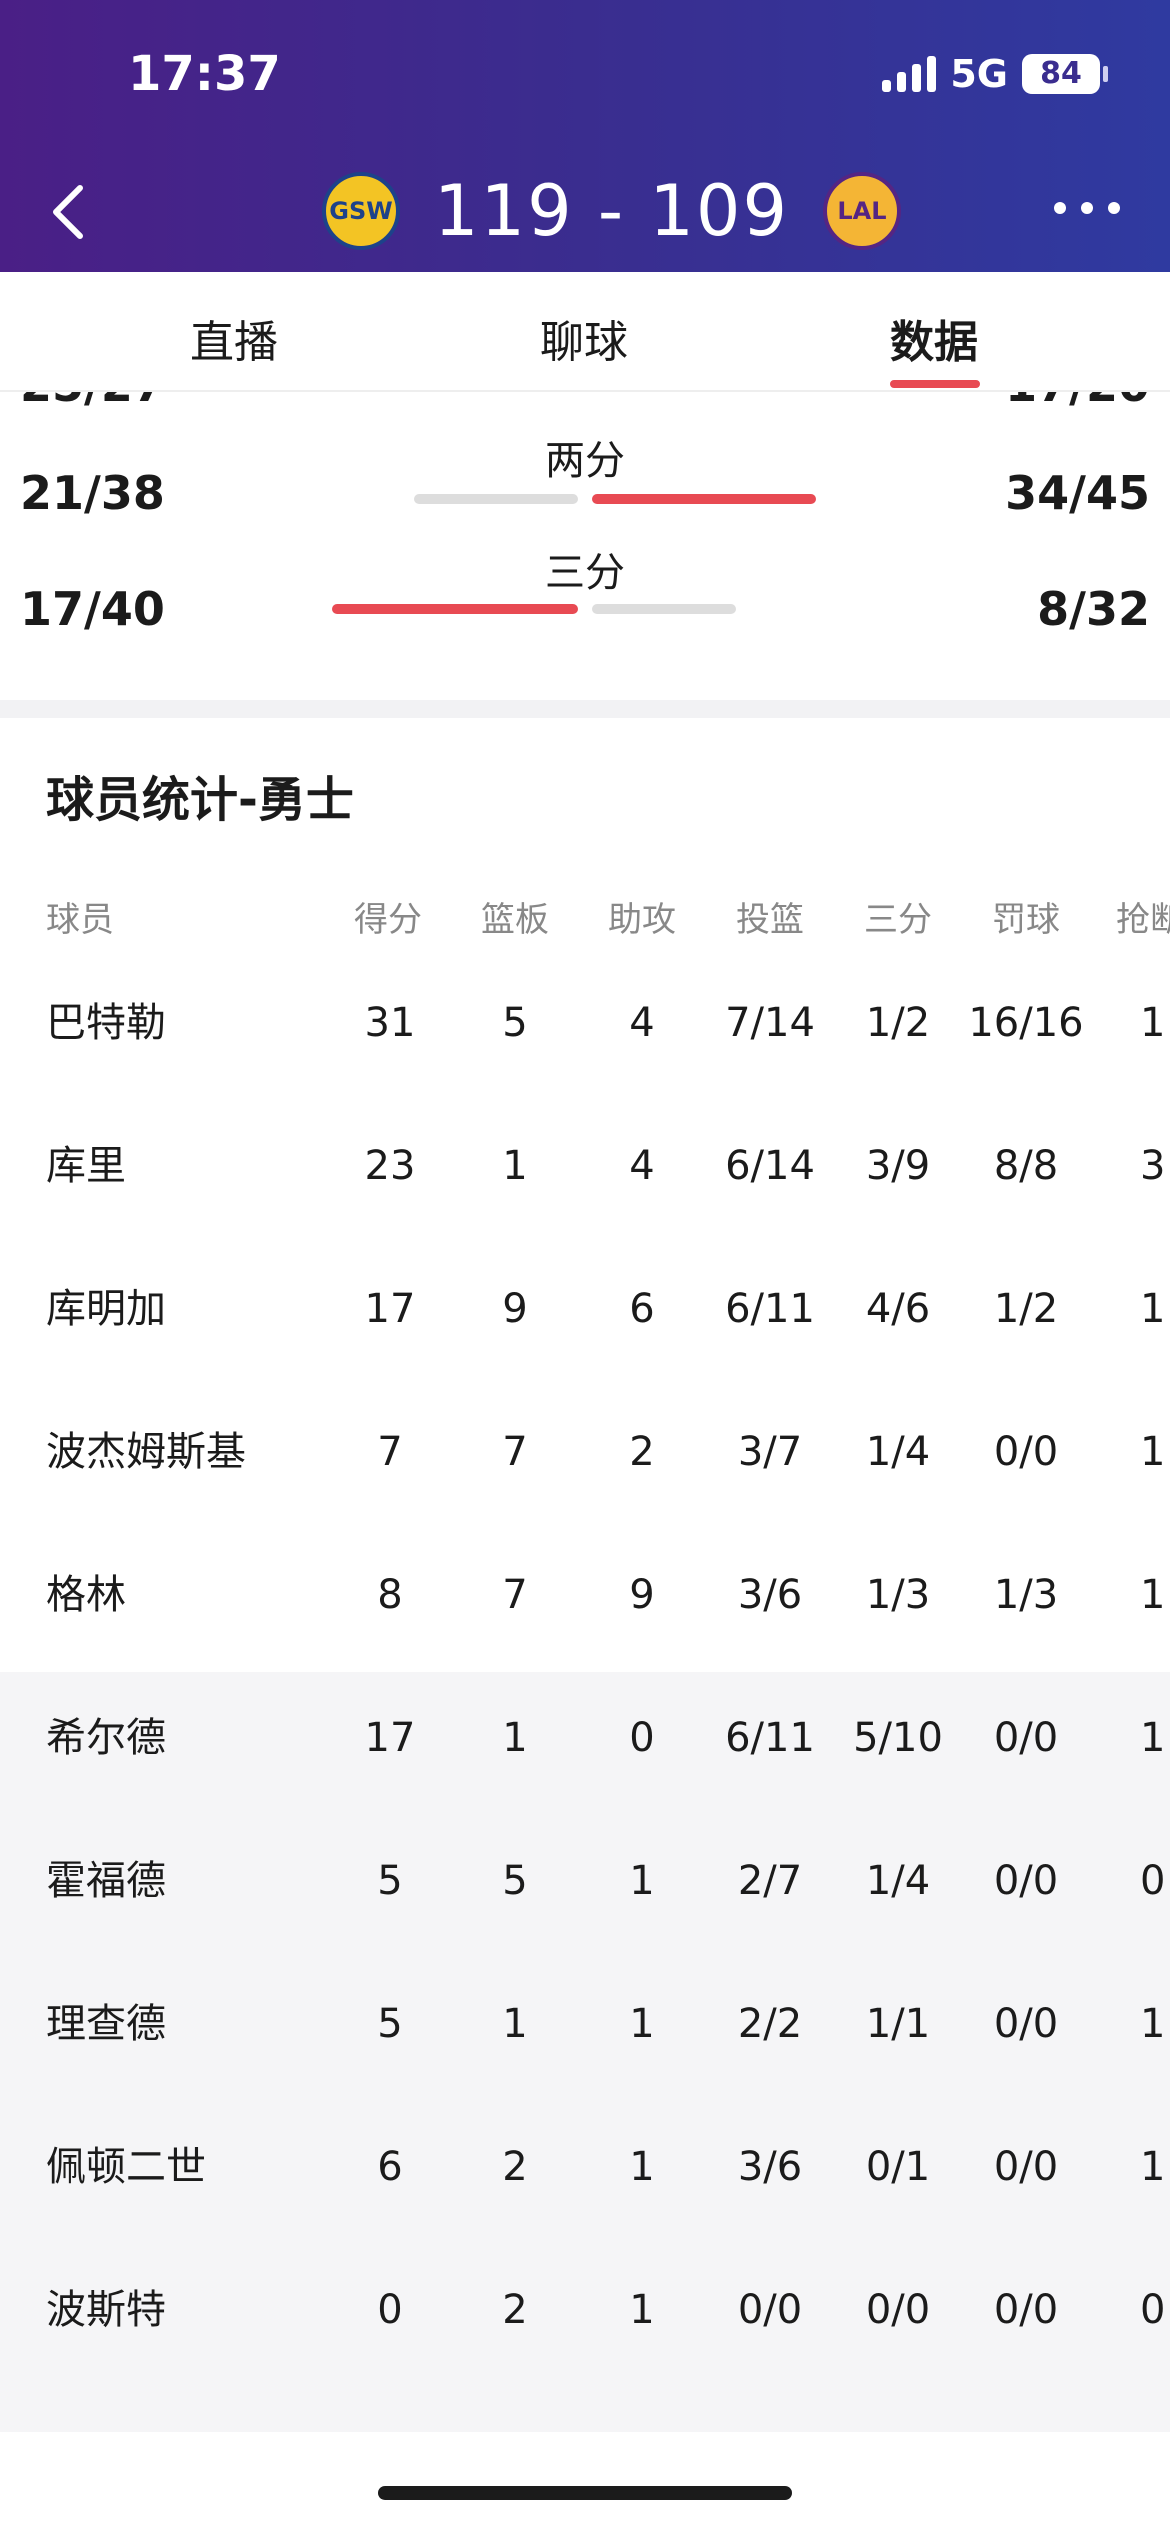 This screenshot has width=1170, height=2532. I want to click on clipped-stat-row: 25/27 17/20, so click(585, 404).